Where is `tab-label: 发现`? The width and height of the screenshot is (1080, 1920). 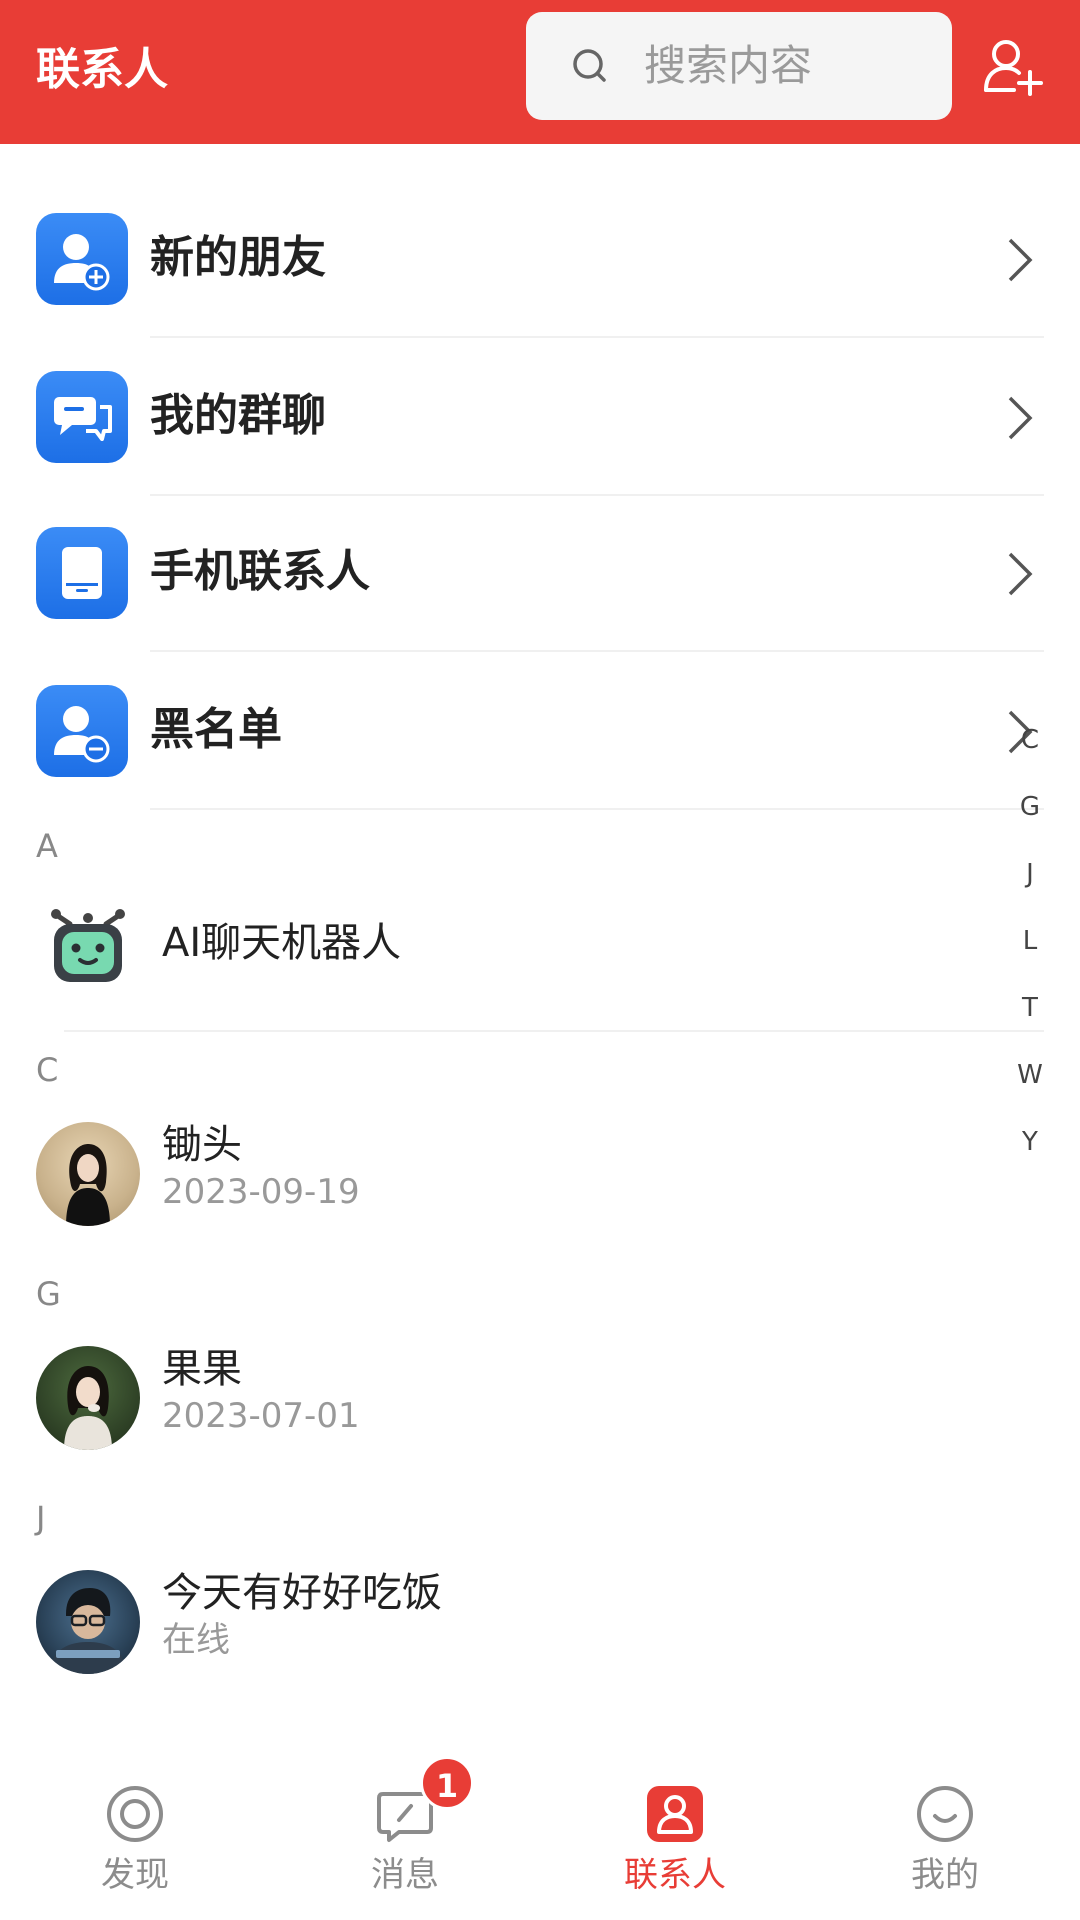 tab-label: 发现 is located at coordinates (135, 1875).